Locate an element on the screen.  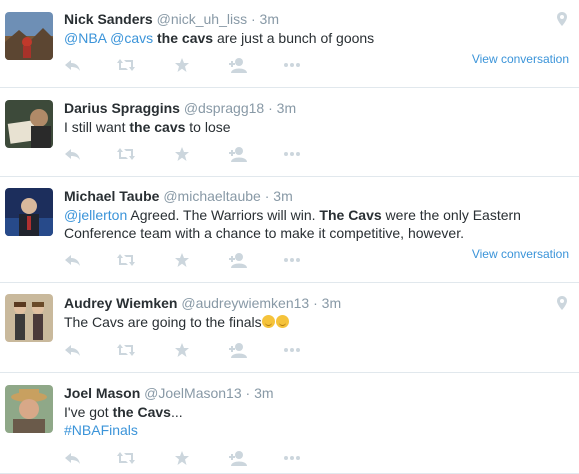
tweet-text-segment: I still want is located at coordinates (97, 127).